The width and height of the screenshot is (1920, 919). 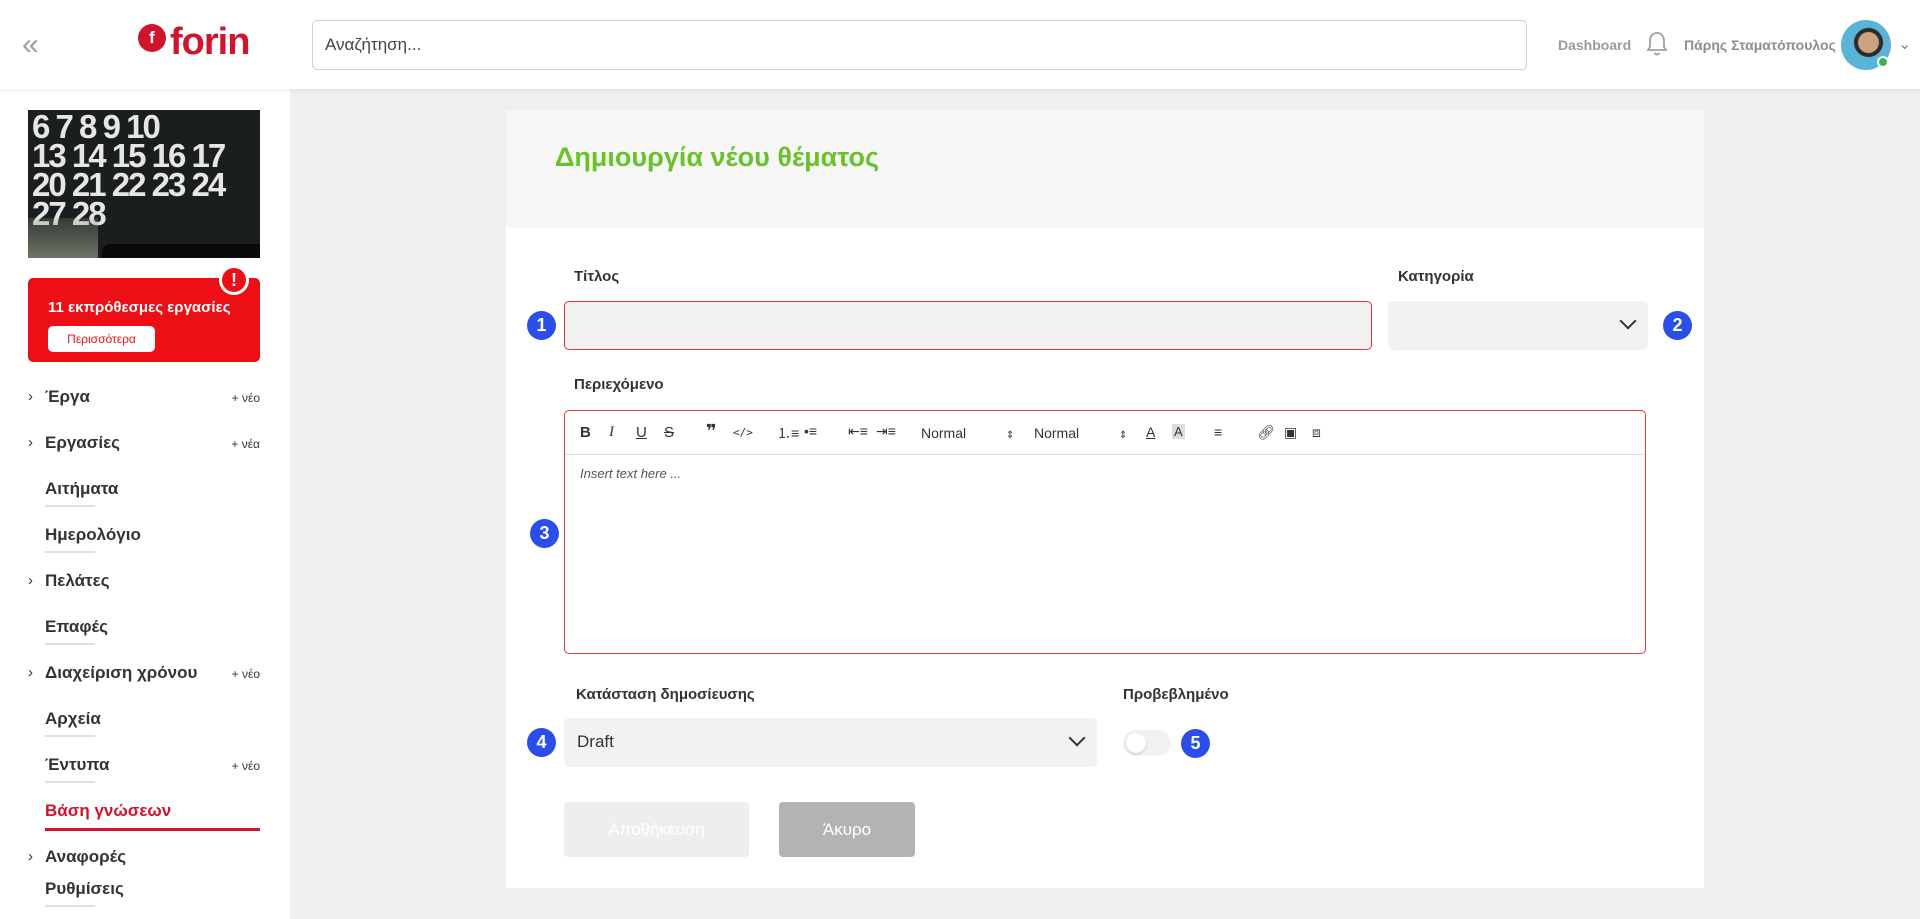 I want to click on marker-1: 1, so click(x=541, y=325).